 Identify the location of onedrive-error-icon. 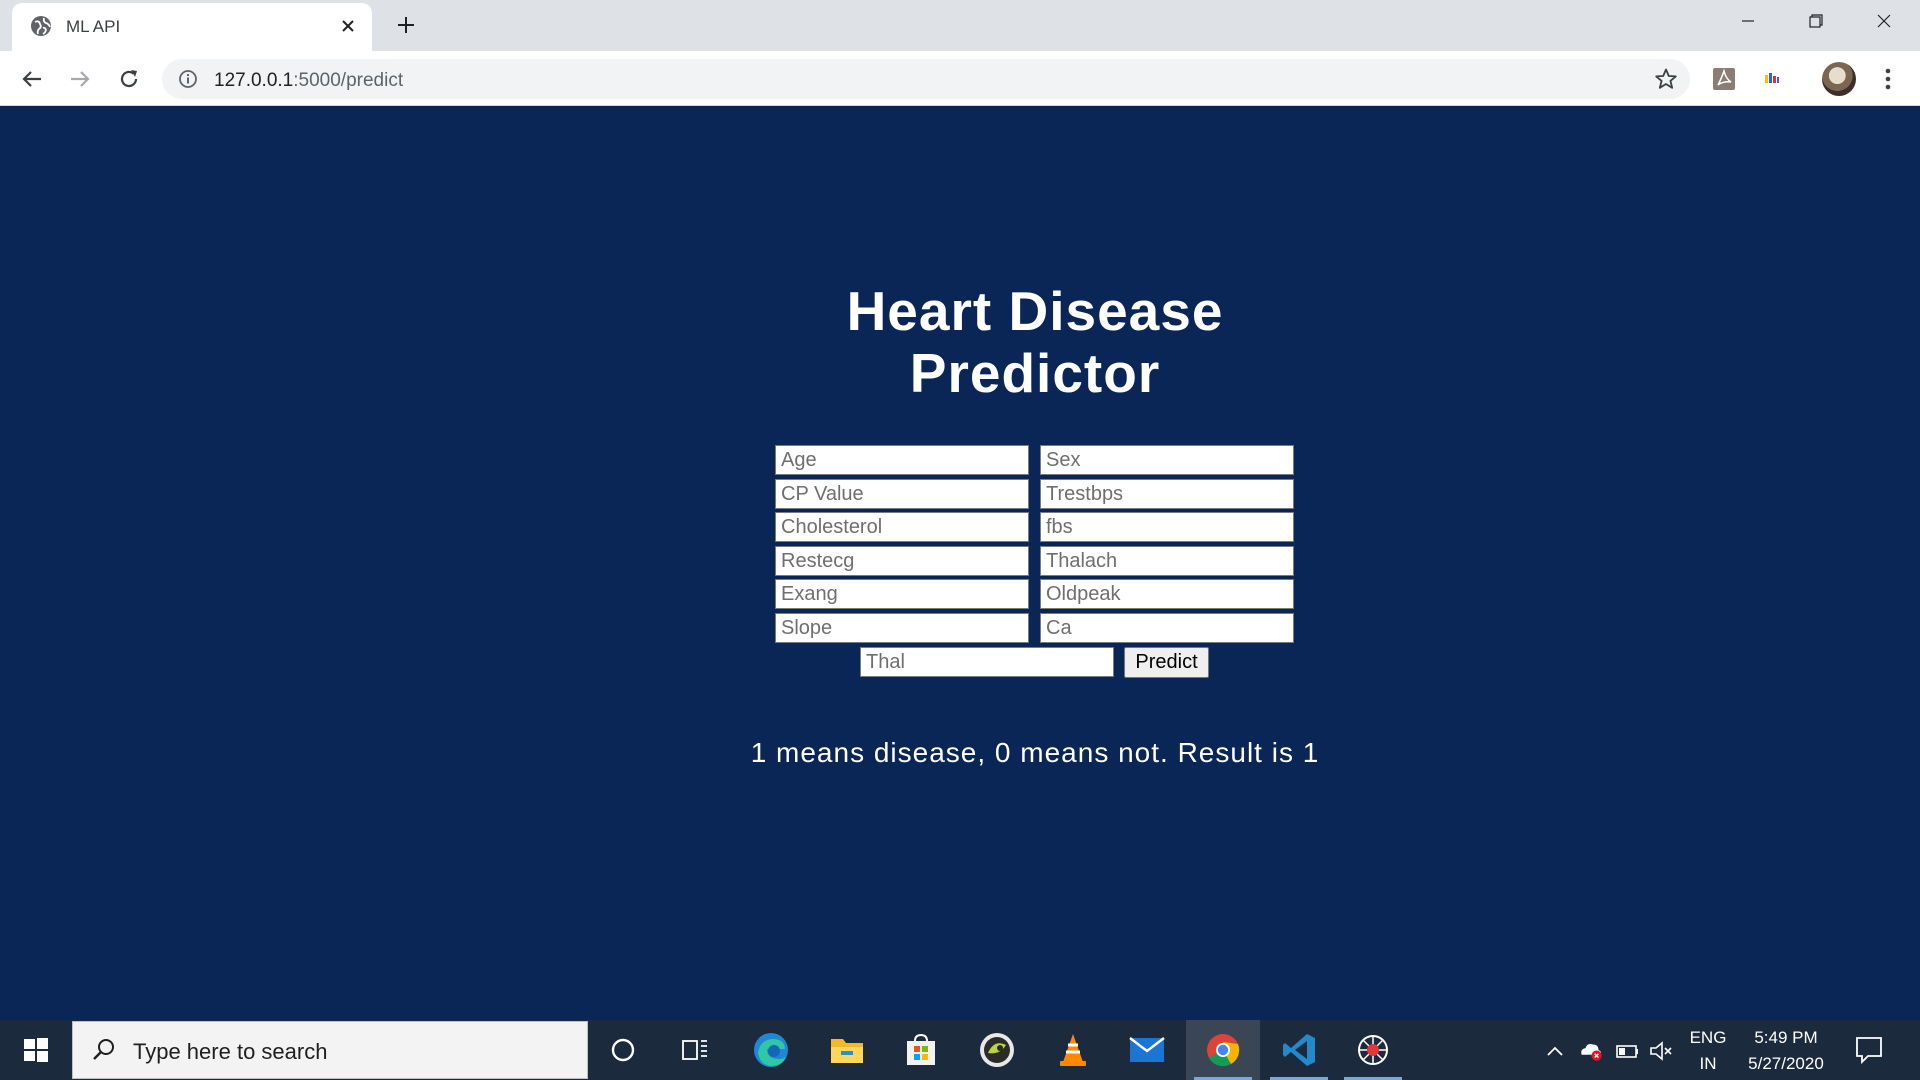
(1591, 1051).